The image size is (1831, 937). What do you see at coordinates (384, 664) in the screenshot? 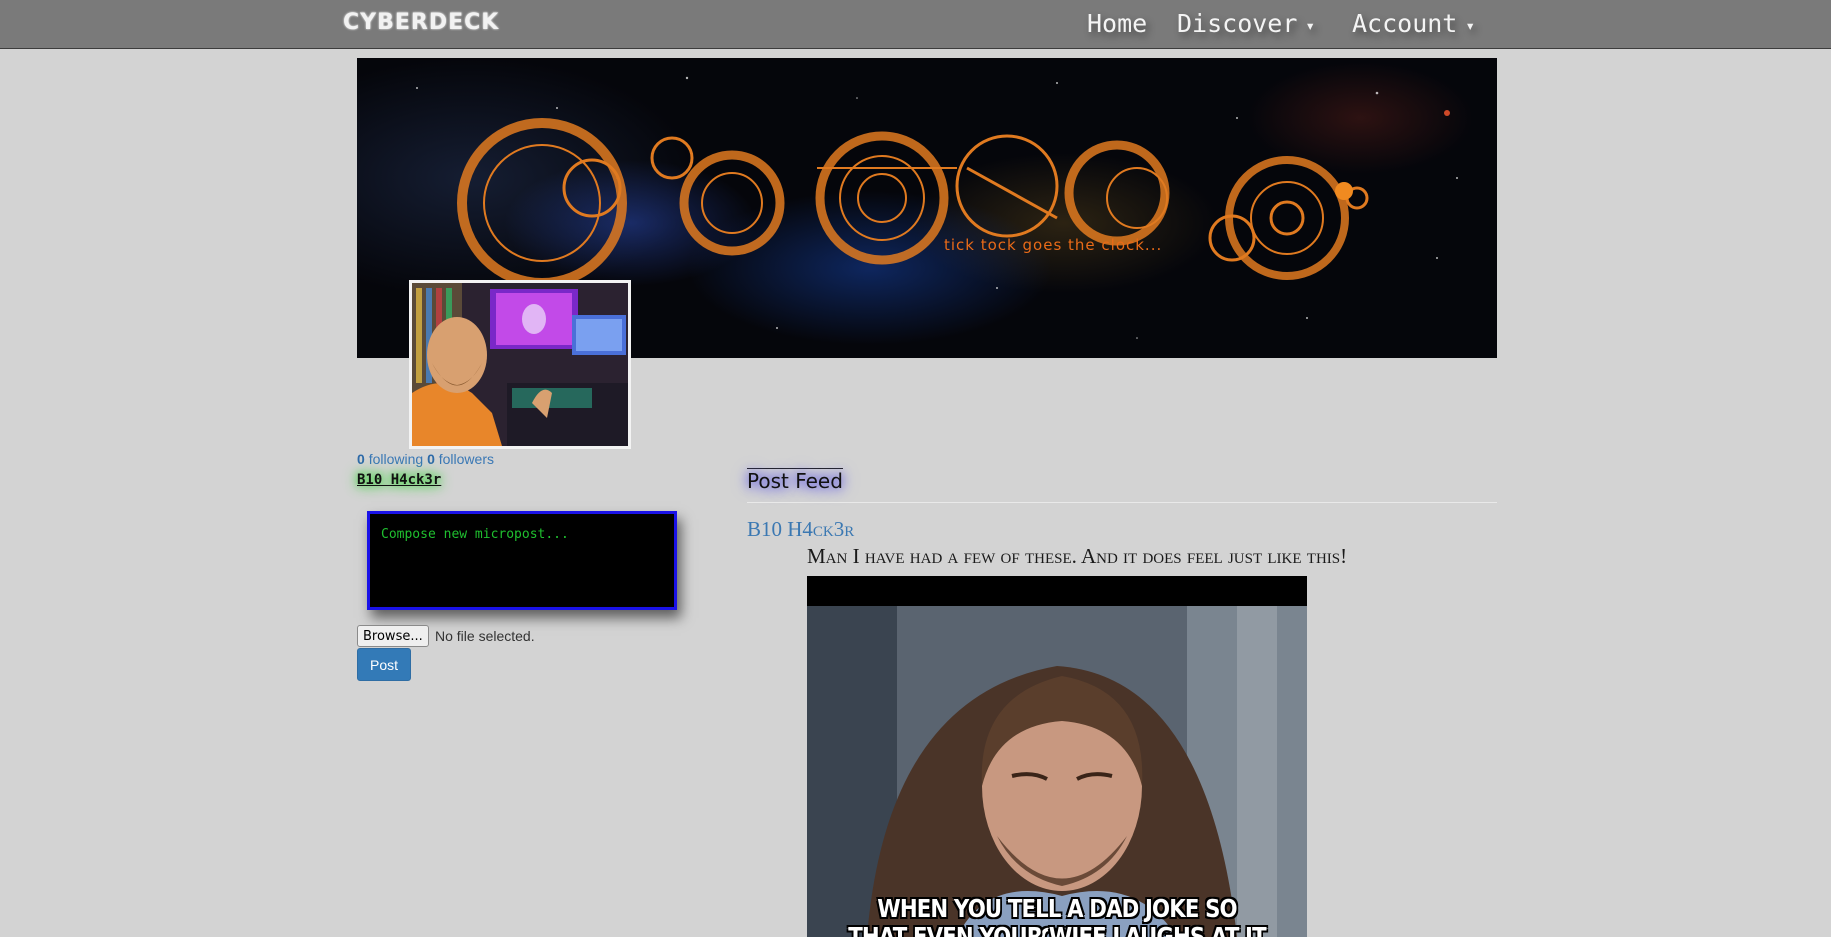
I see `post-button: Post` at bounding box center [384, 664].